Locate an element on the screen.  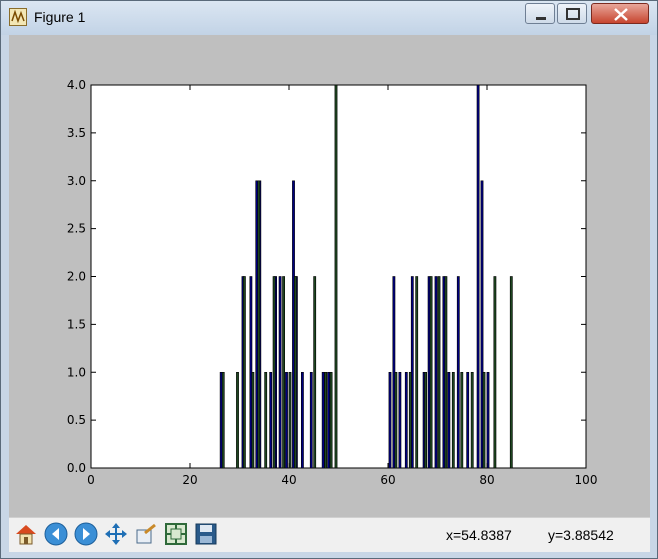
forward-button is located at coordinates (86, 534).